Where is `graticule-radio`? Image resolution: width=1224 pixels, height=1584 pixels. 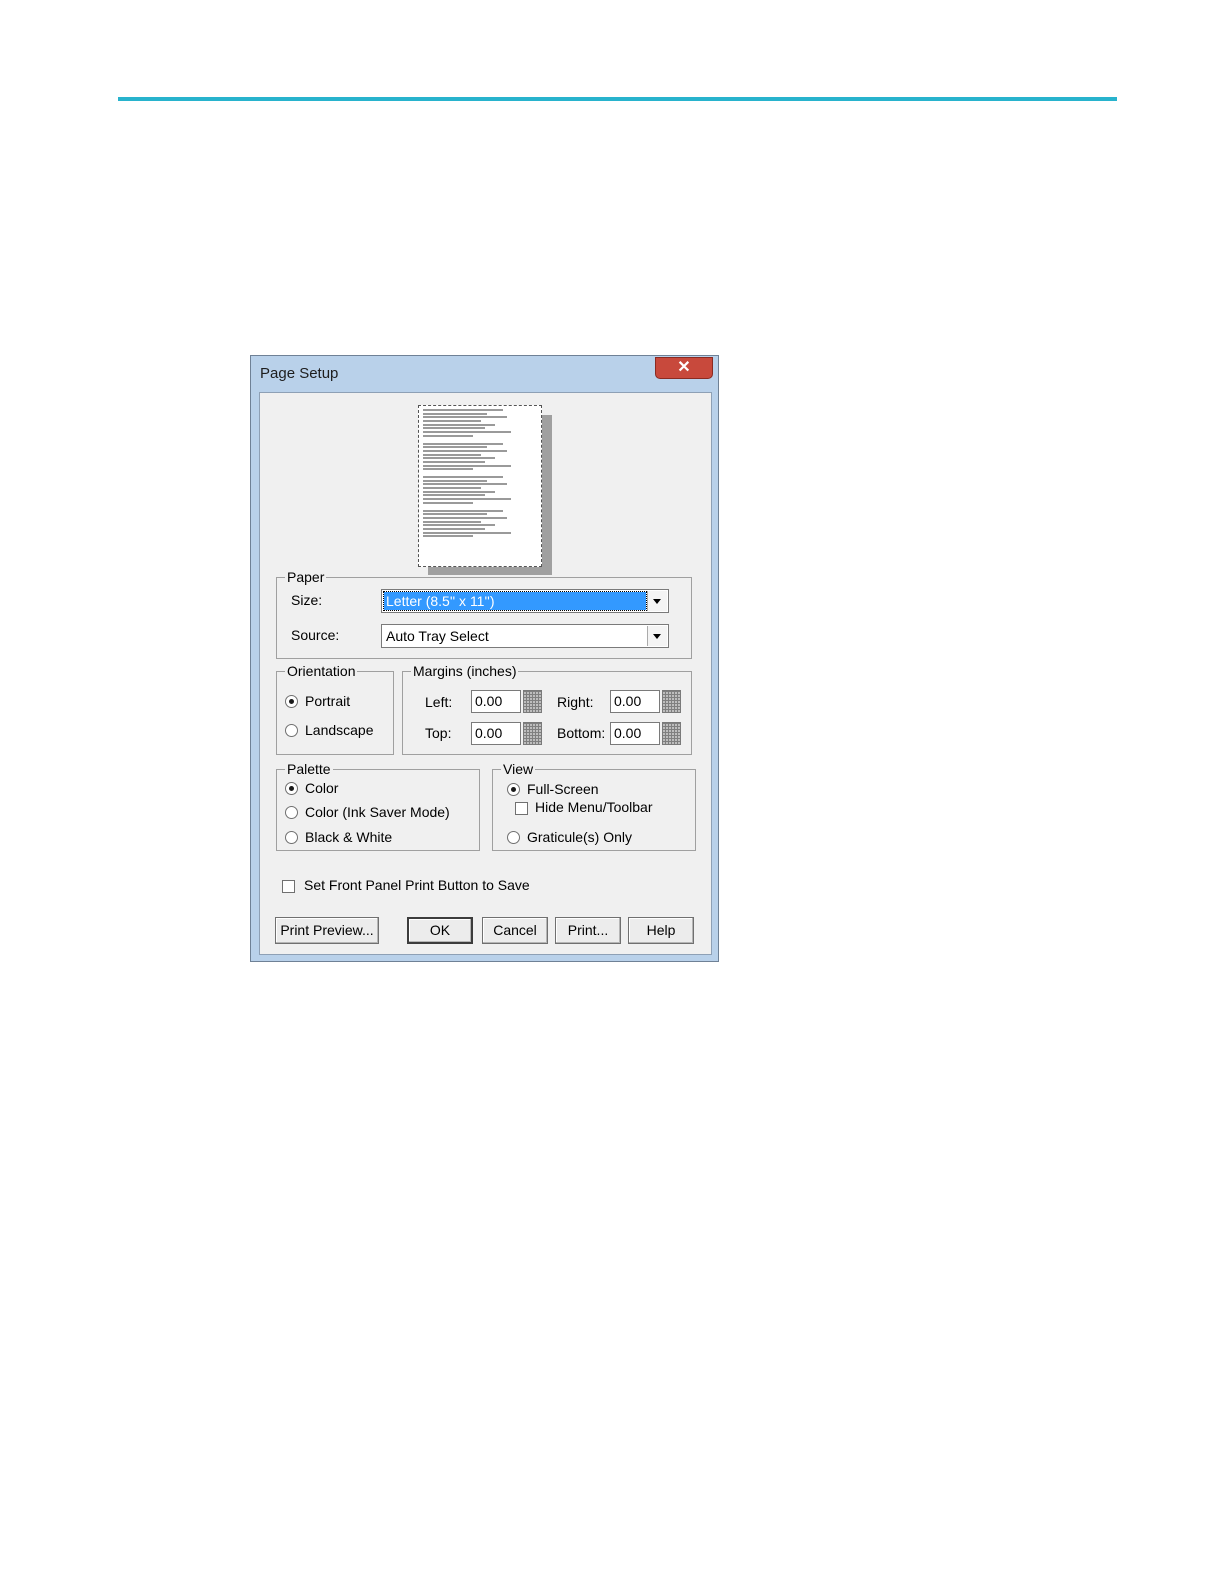
graticule-radio is located at coordinates (513, 837).